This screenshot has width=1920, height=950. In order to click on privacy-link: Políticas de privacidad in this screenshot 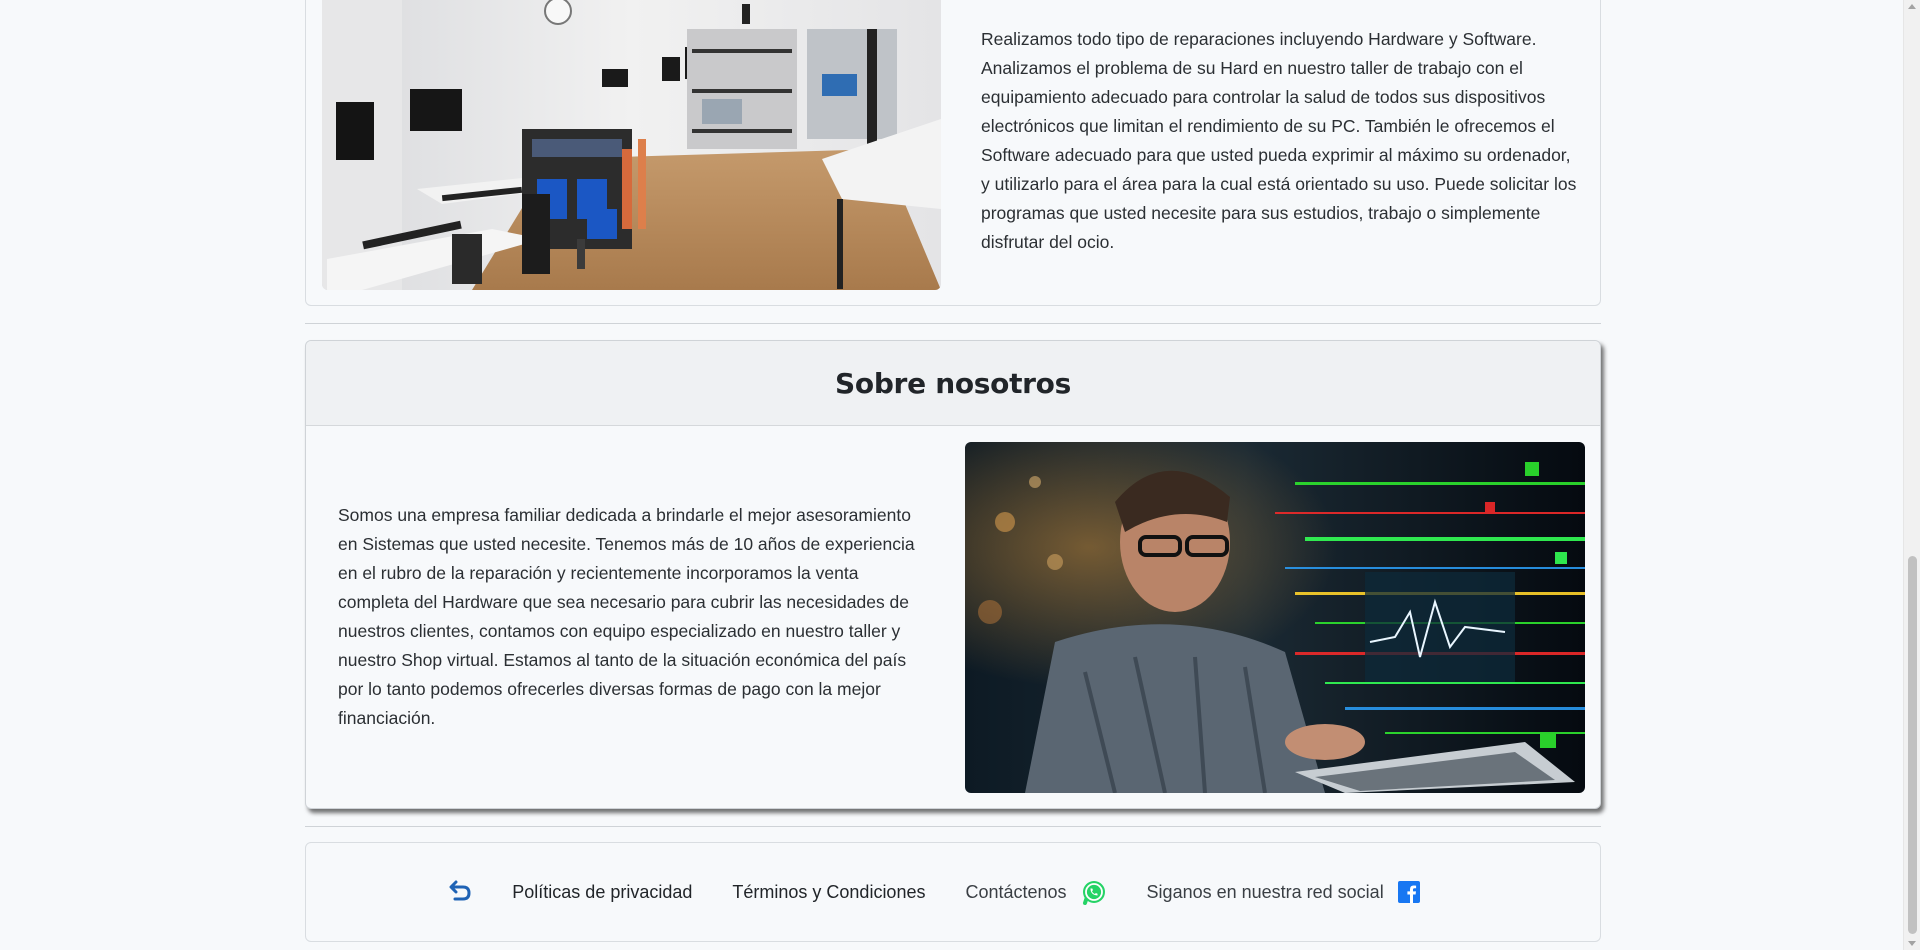, I will do `click(602, 892)`.